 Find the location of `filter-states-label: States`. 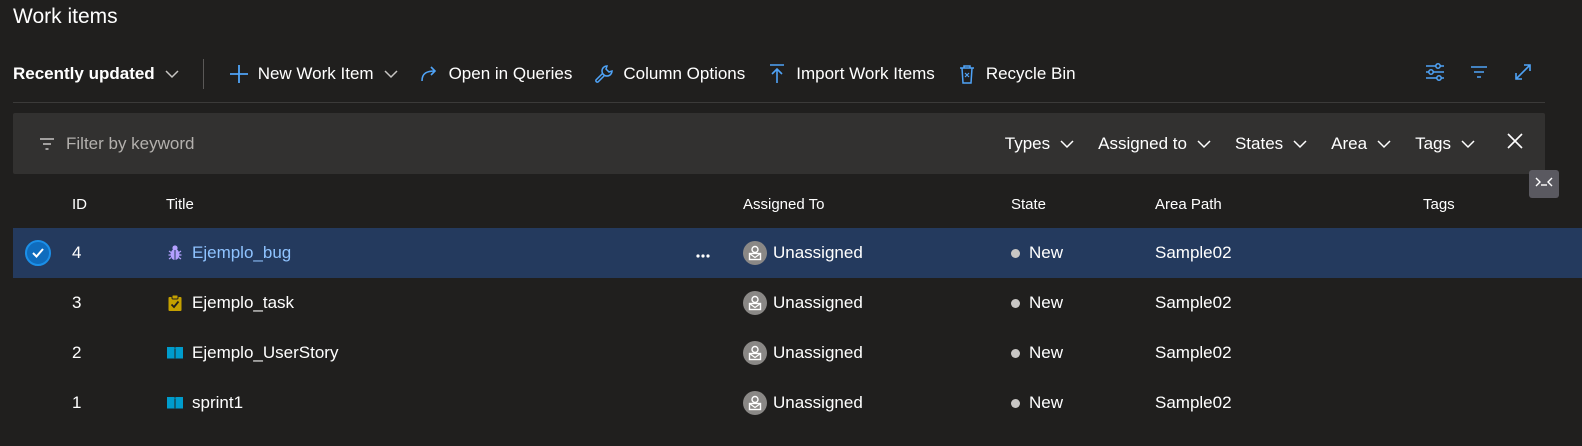

filter-states-label: States is located at coordinates (1259, 143).